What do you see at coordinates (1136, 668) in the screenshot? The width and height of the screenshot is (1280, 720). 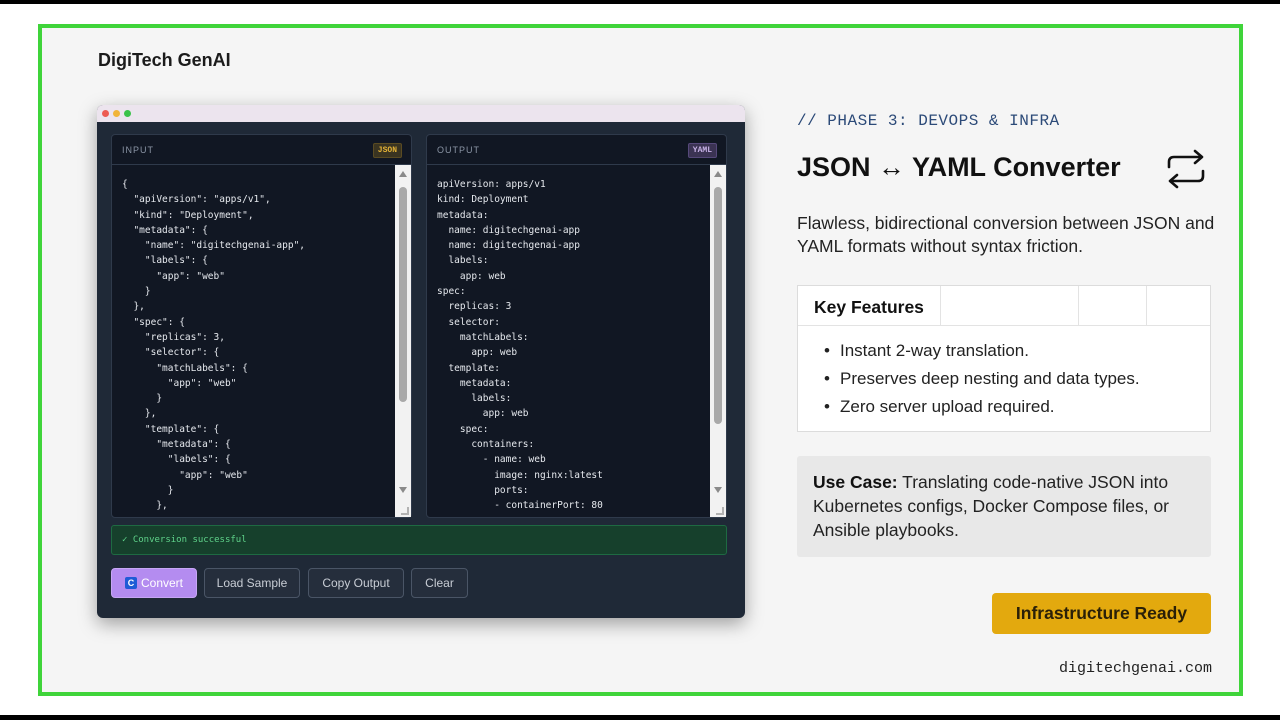 I see `website-url: digitechgenai.com` at bounding box center [1136, 668].